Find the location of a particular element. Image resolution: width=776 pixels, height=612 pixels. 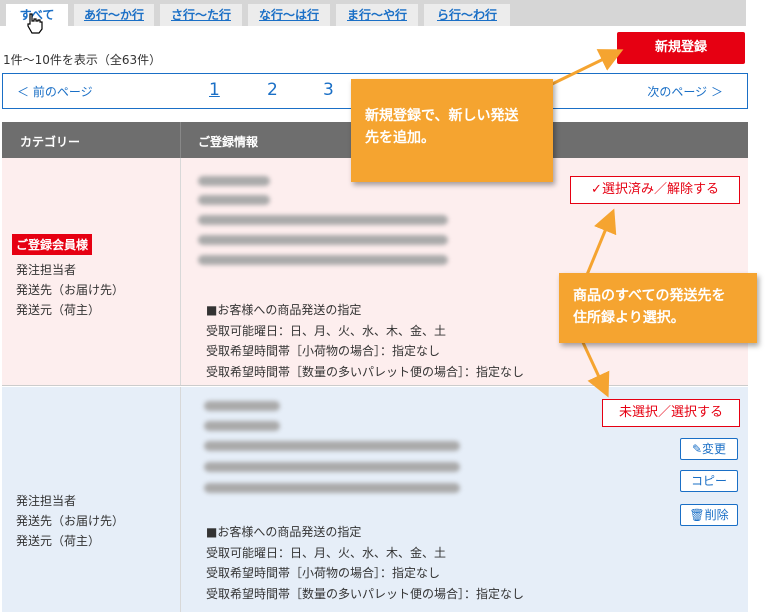

result-count: 1件～10件を表示（全63件） is located at coordinates (82, 60).